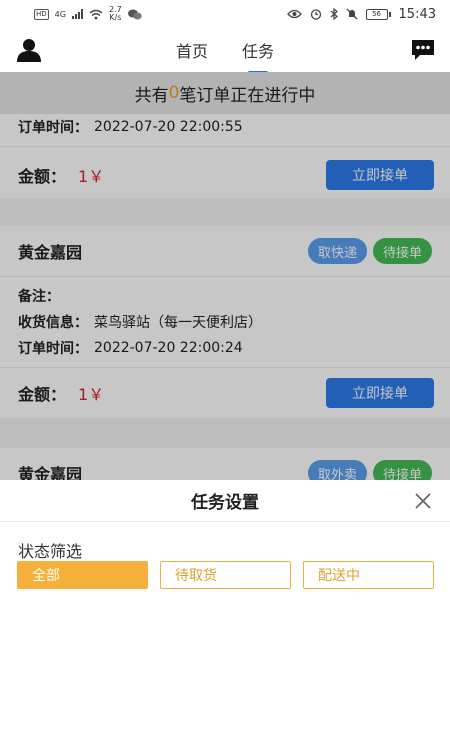 The width and height of the screenshot is (450, 750). I want to click on tab-tasks: 任务, so click(258, 54).